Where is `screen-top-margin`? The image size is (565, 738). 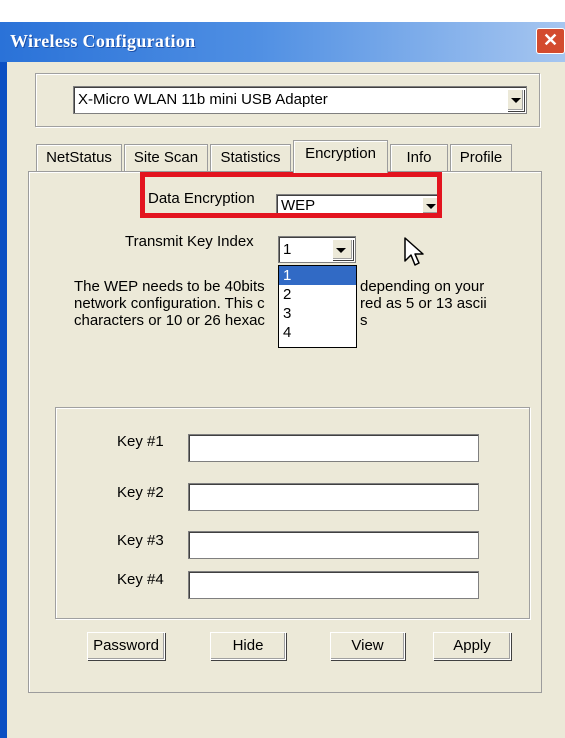
screen-top-margin is located at coordinates (282, 11).